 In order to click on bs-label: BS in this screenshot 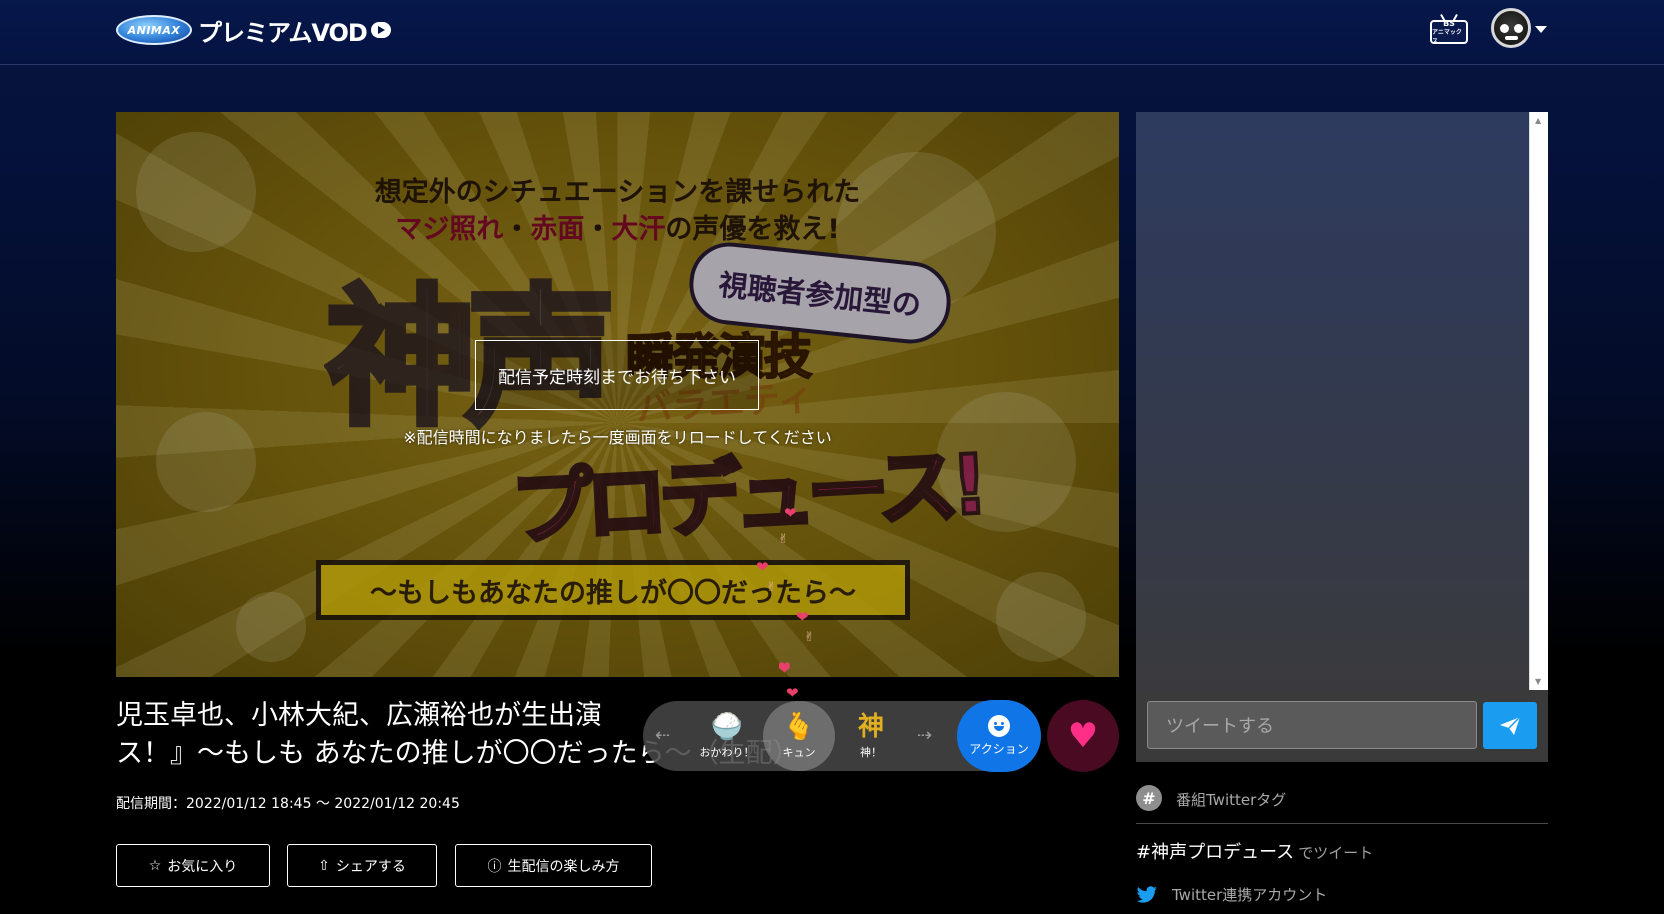, I will do `click(1449, 23)`.